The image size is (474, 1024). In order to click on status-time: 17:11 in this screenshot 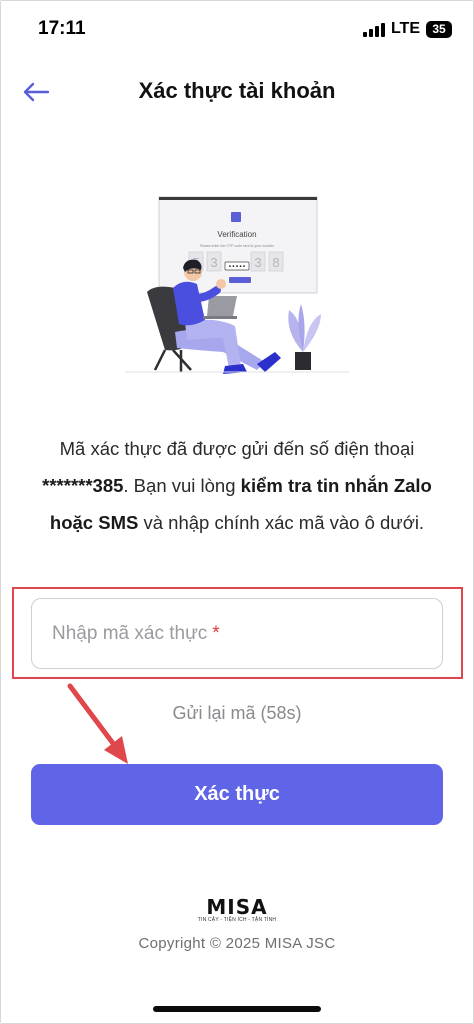, I will do `click(62, 28)`.